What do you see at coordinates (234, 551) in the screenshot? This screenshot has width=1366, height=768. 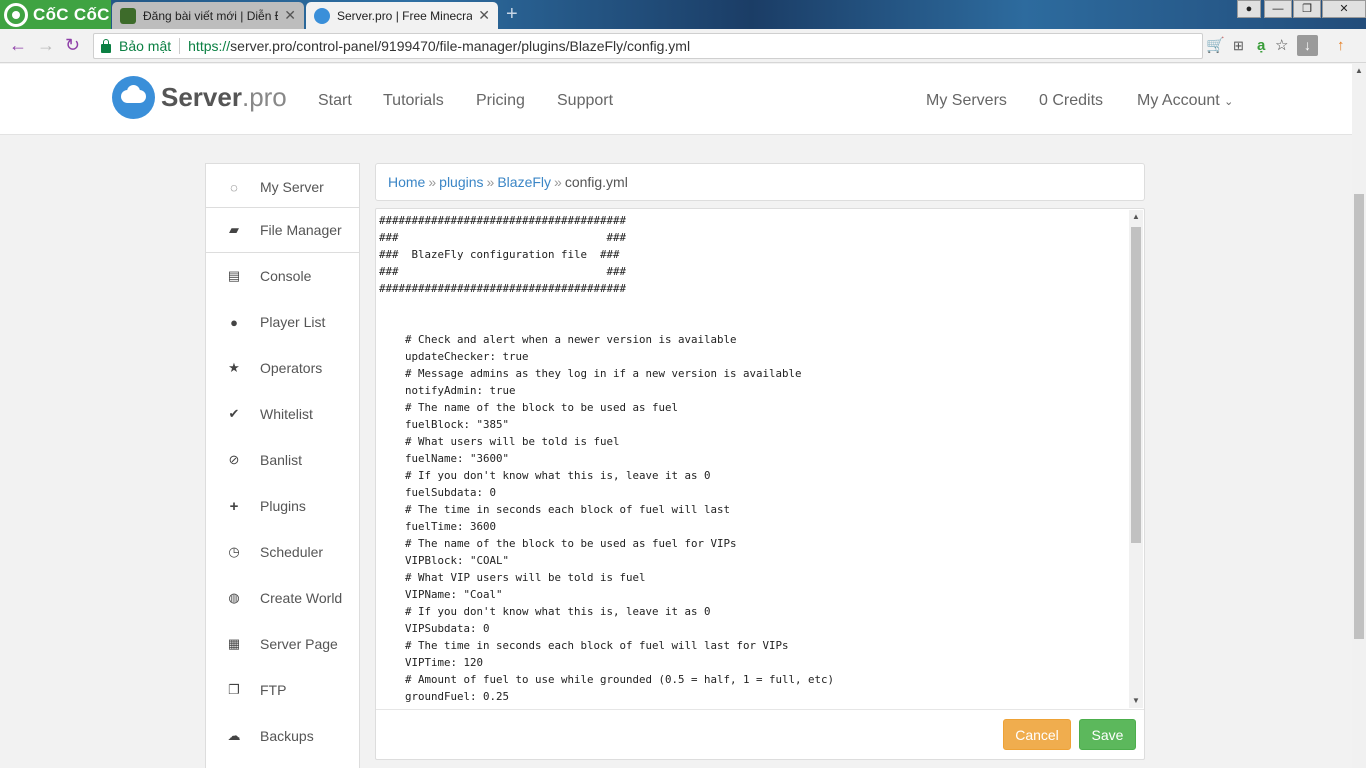 I see `clock-icon: ◷` at bounding box center [234, 551].